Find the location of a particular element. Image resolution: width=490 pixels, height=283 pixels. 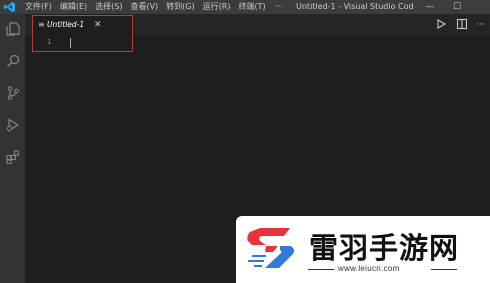

split-editor-icon is located at coordinates (462, 24).